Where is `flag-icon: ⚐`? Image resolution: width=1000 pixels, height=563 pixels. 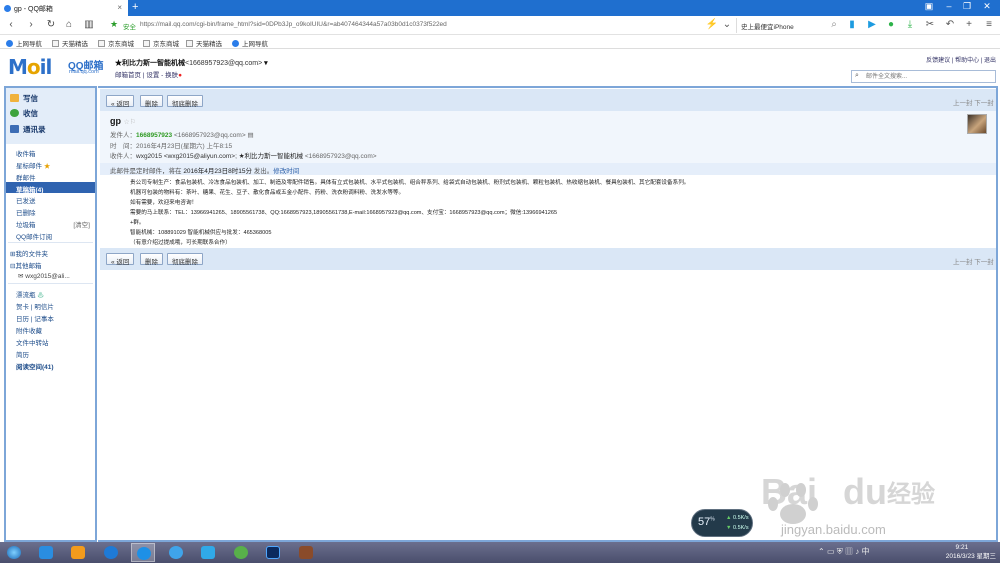 flag-icon: ⚐ is located at coordinates (133, 122).